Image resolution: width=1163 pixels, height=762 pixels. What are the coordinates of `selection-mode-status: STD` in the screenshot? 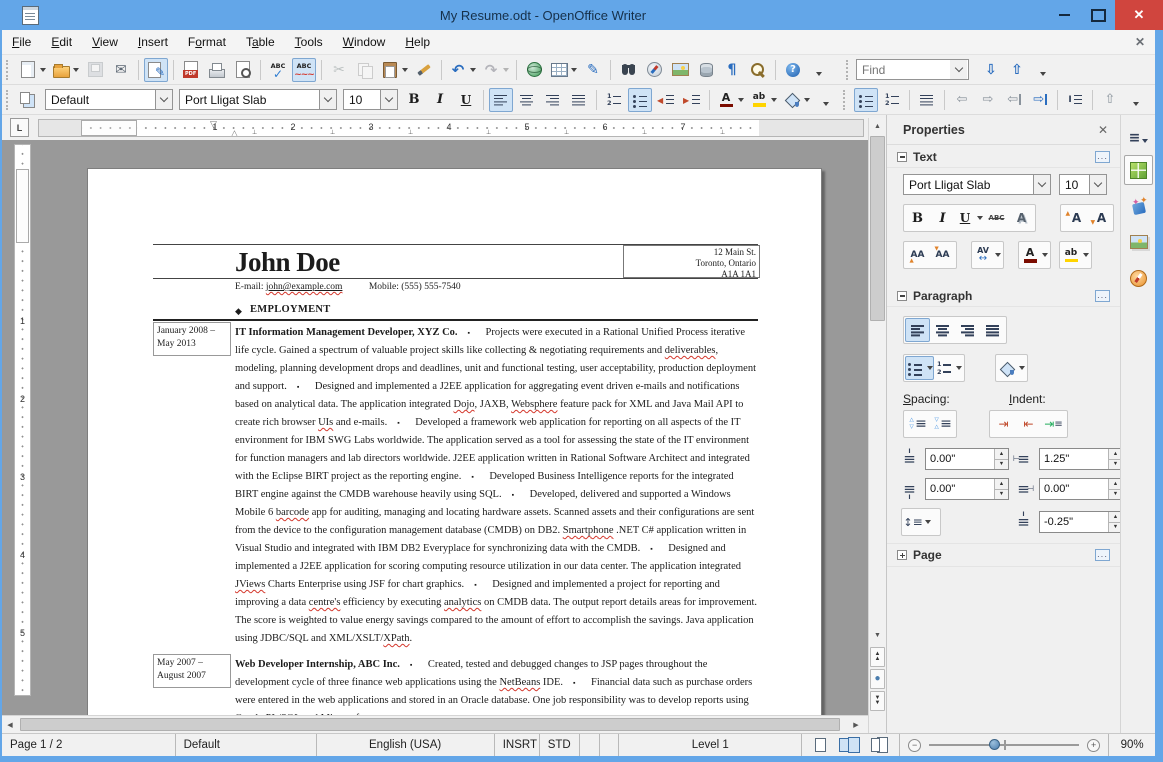 It's located at (560, 745).